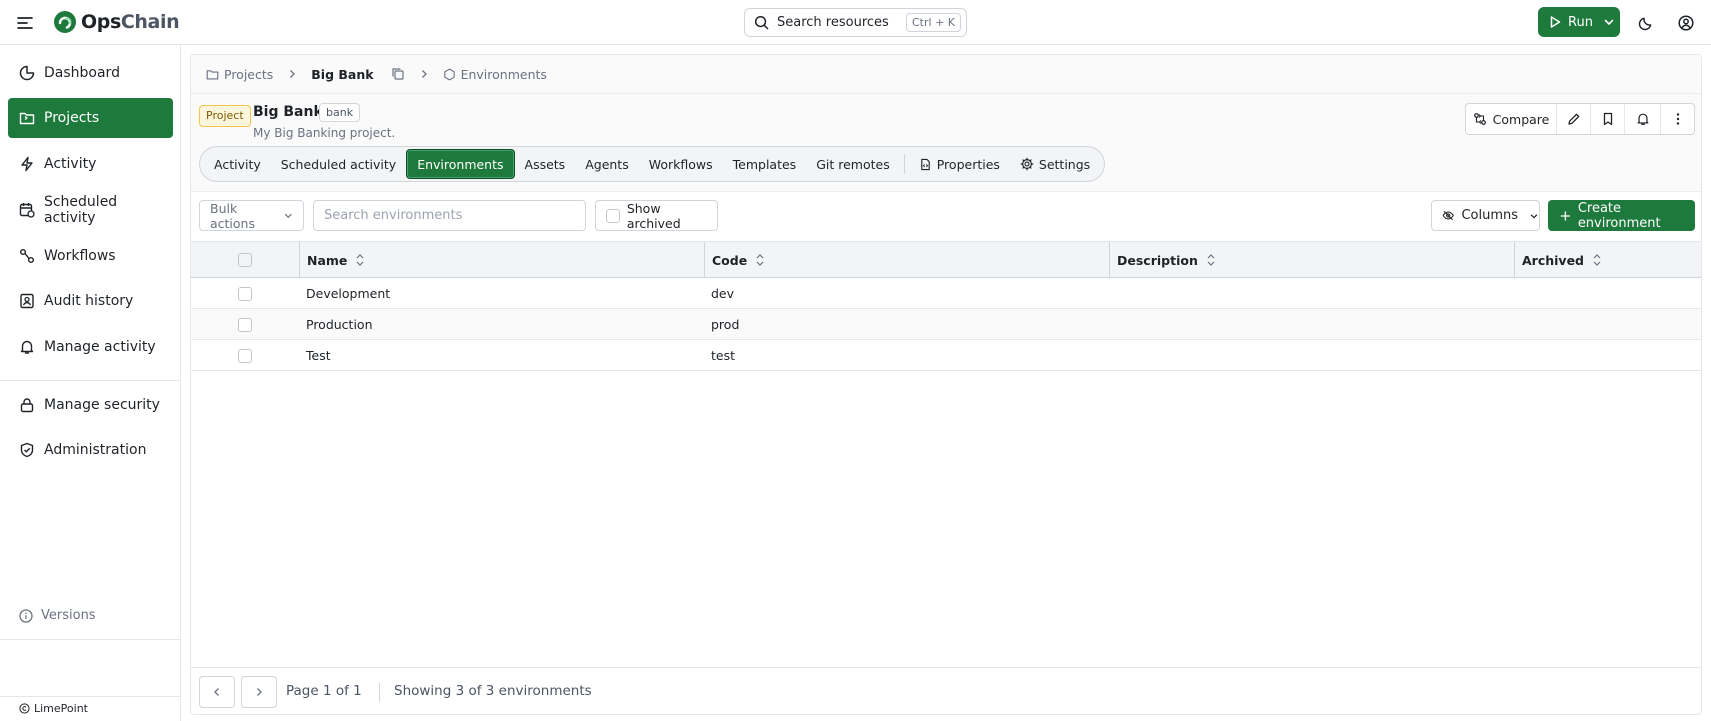 Image resolution: width=1711 pixels, height=721 pixels. I want to click on tab-git-remotes: Git remotes, so click(853, 164).